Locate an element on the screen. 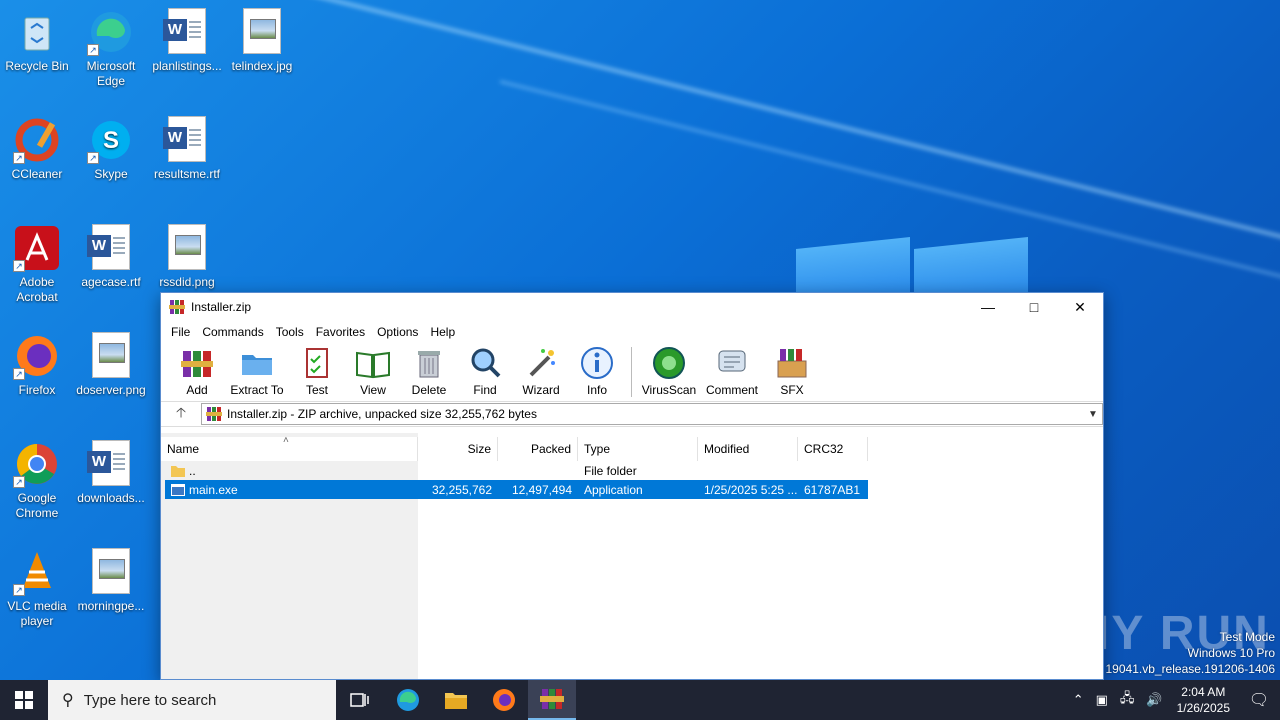 The image size is (1280, 720). virusscan-button: VirusScan is located at coordinates (669, 371).